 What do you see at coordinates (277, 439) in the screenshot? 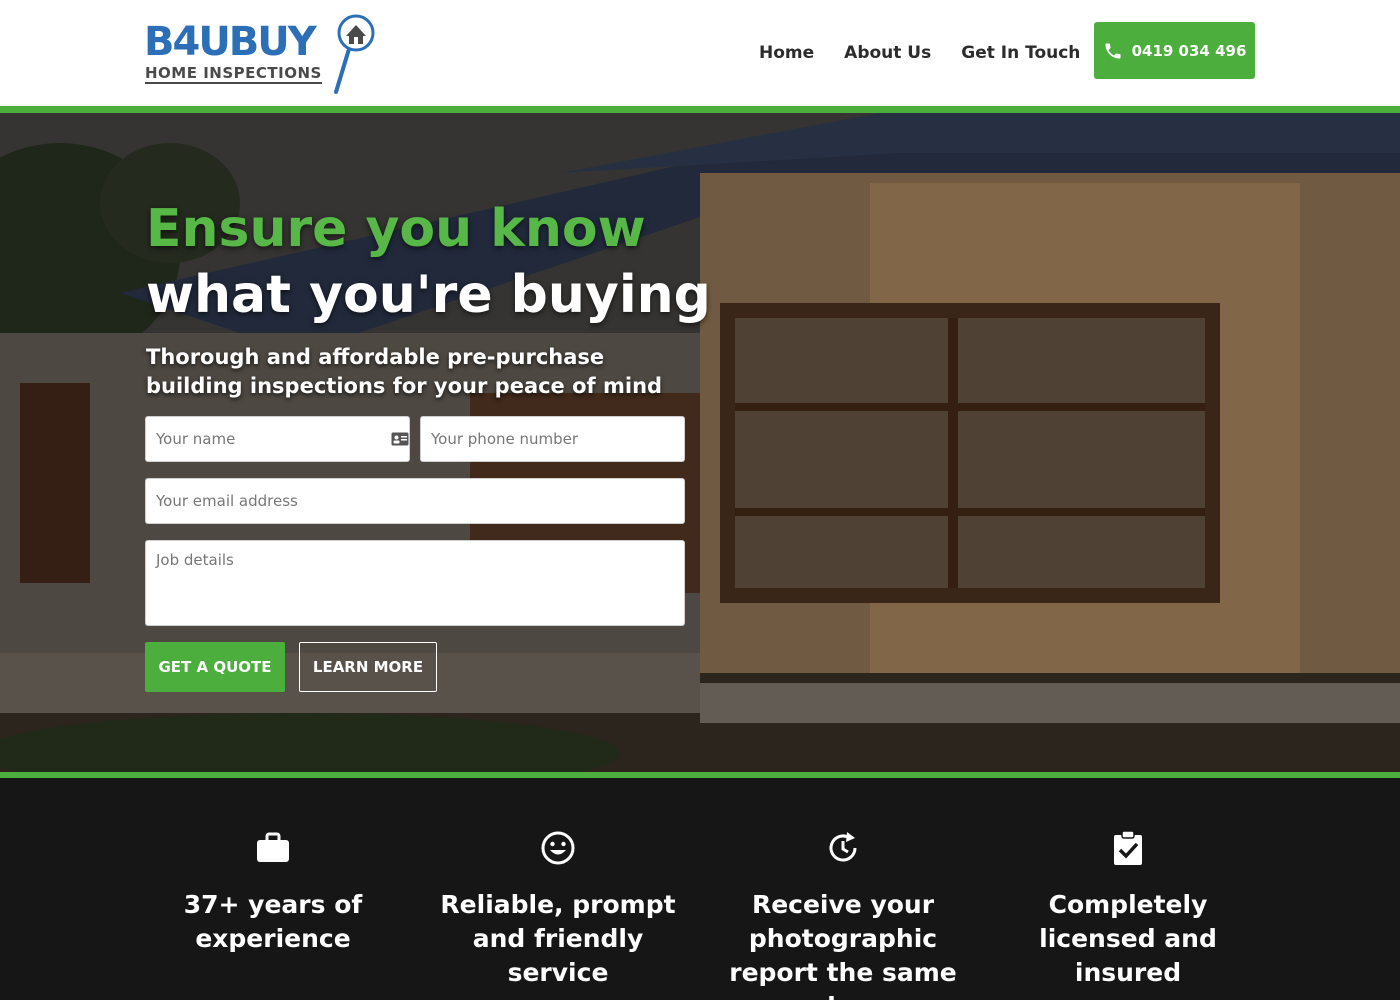
I see `name-input` at bounding box center [277, 439].